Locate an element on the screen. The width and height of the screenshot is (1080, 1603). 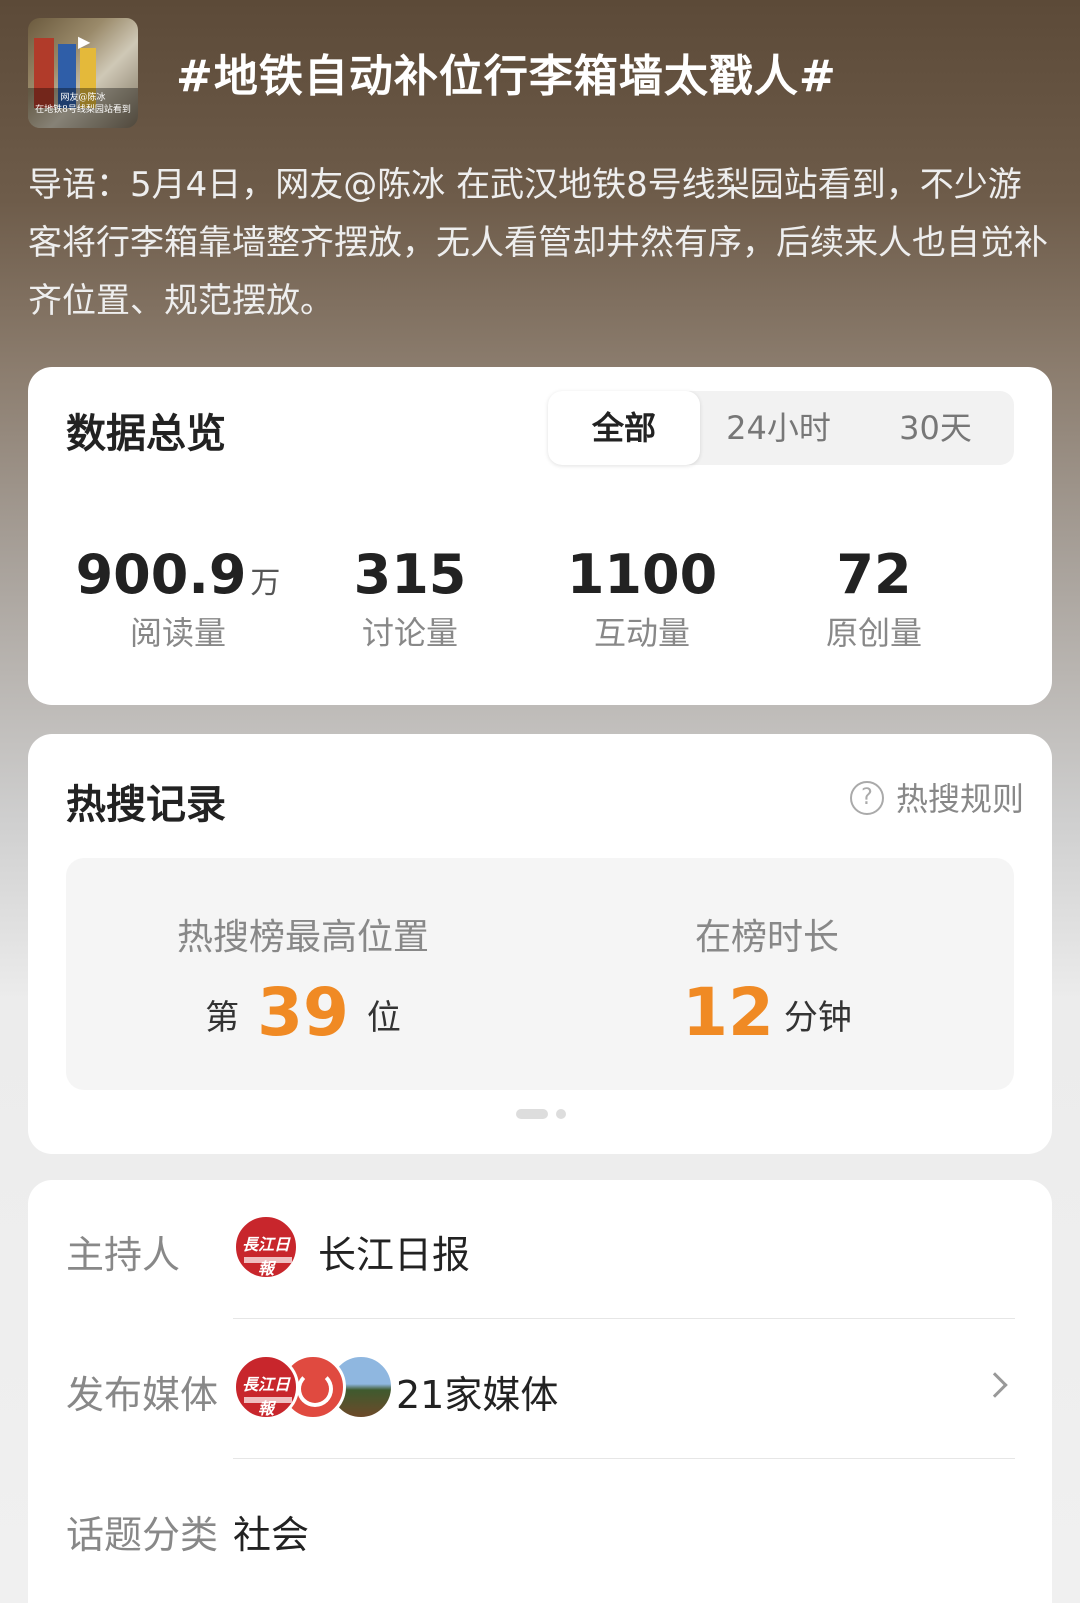
category-value: 社会 is located at coordinates (271, 1535).